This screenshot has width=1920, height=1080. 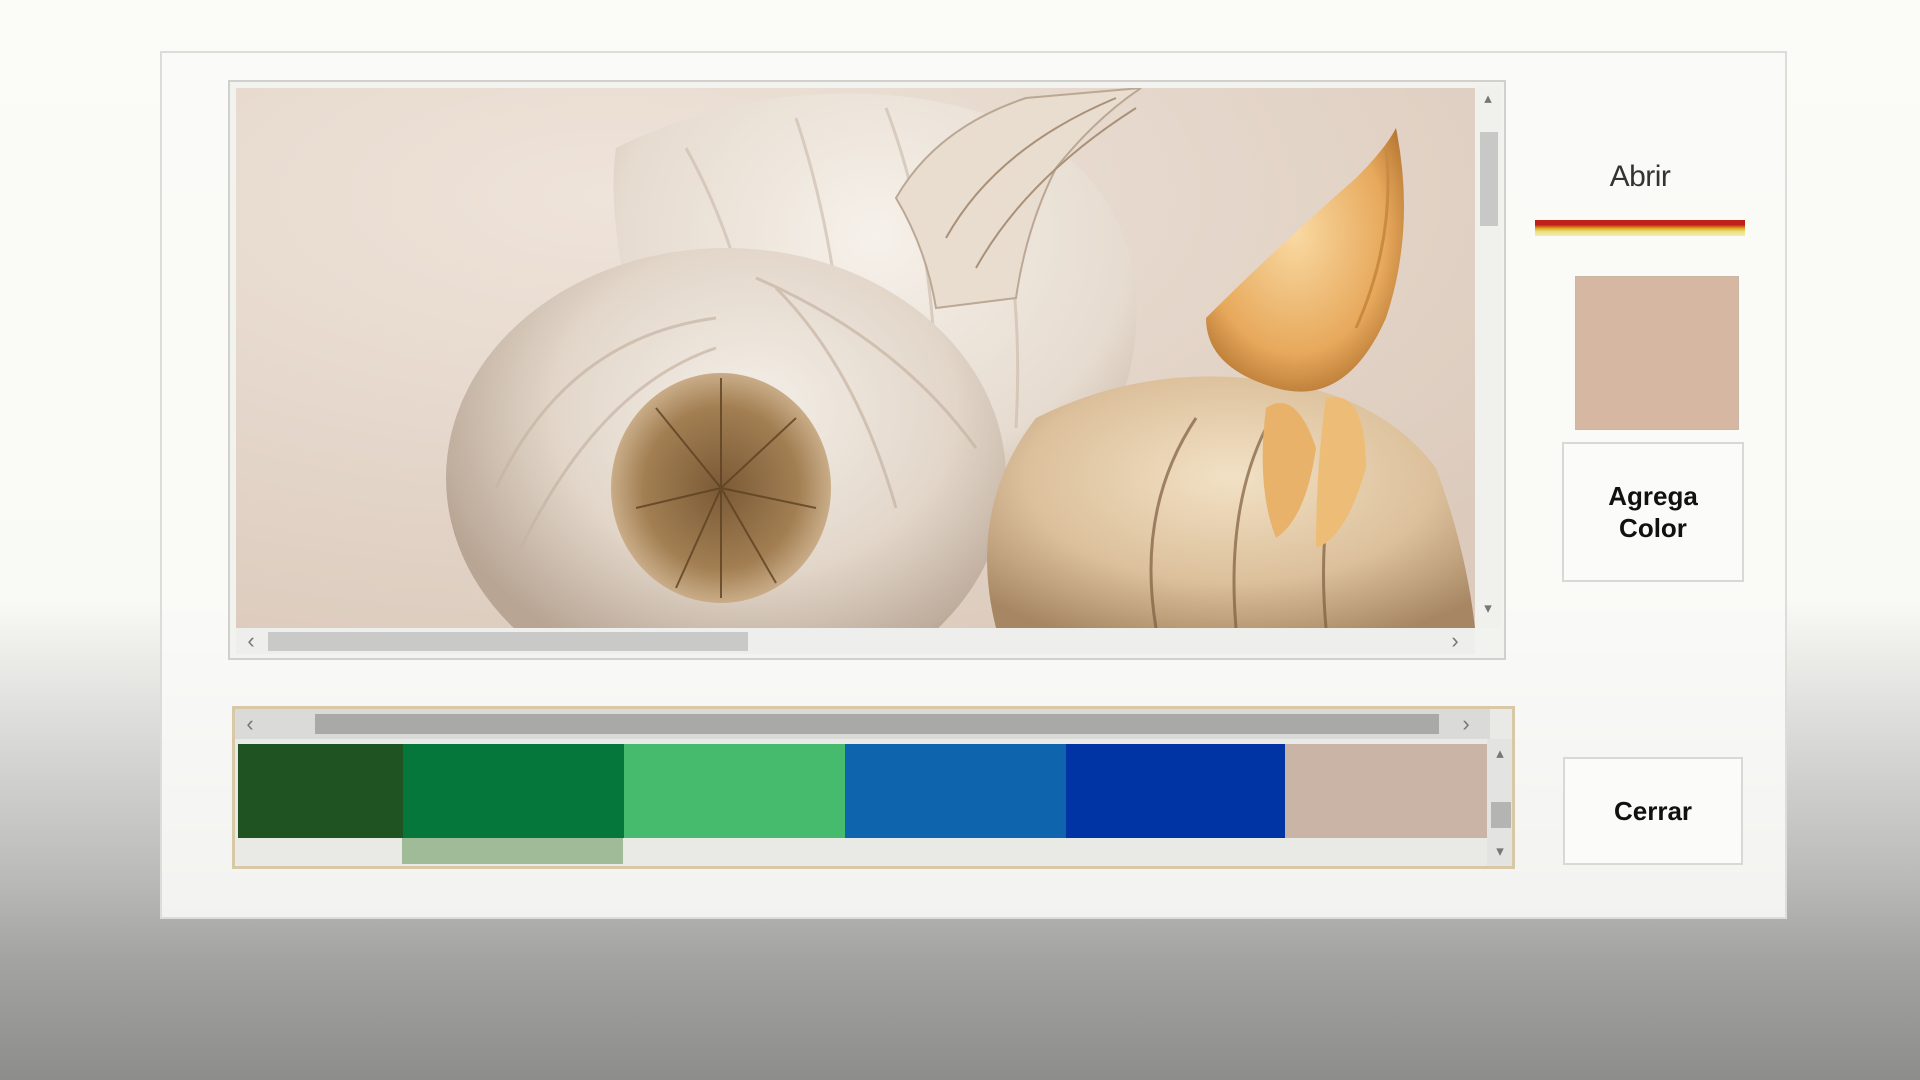 What do you see at coordinates (877, 724) in the screenshot?
I see `palette-horizontal-thumb` at bounding box center [877, 724].